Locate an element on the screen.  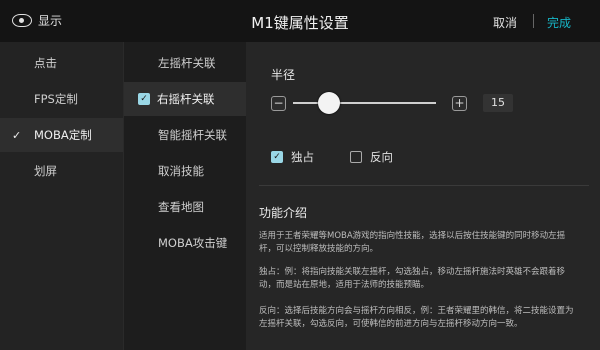
menu-item-swipe: 划屏 is located at coordinates (61, 171).